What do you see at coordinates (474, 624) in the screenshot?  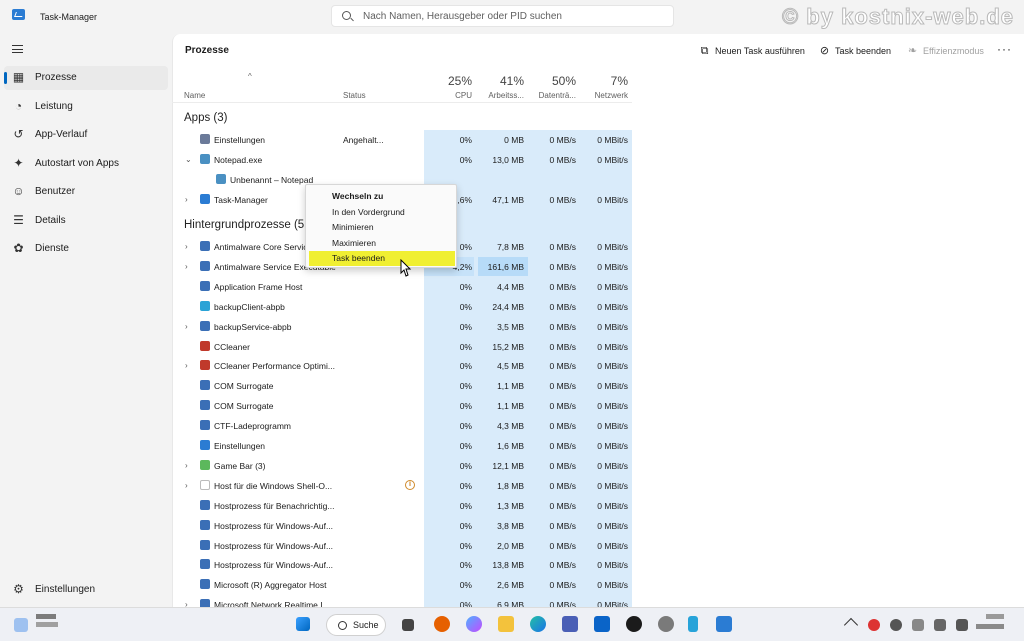 I see `copilot-icon` at bounding box center [474, 624].